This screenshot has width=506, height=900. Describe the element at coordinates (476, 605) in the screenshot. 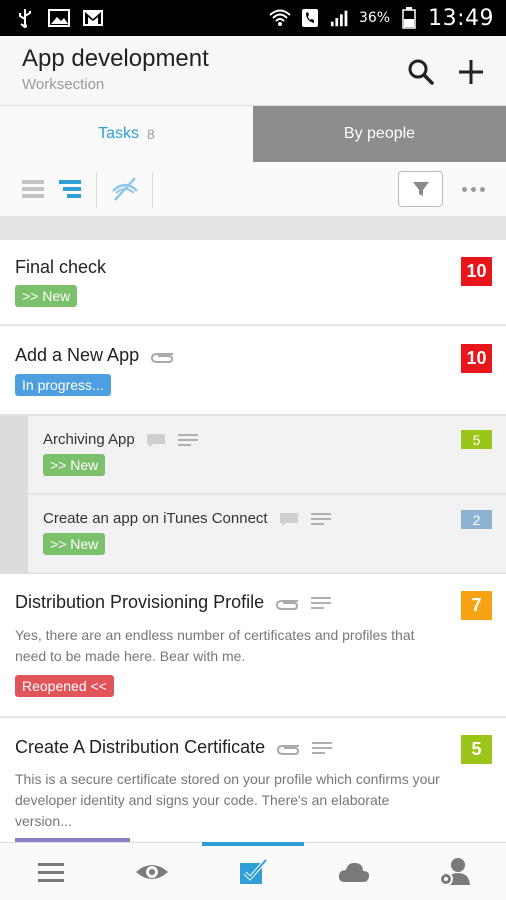

I see `priority-badge: 7` at that location.